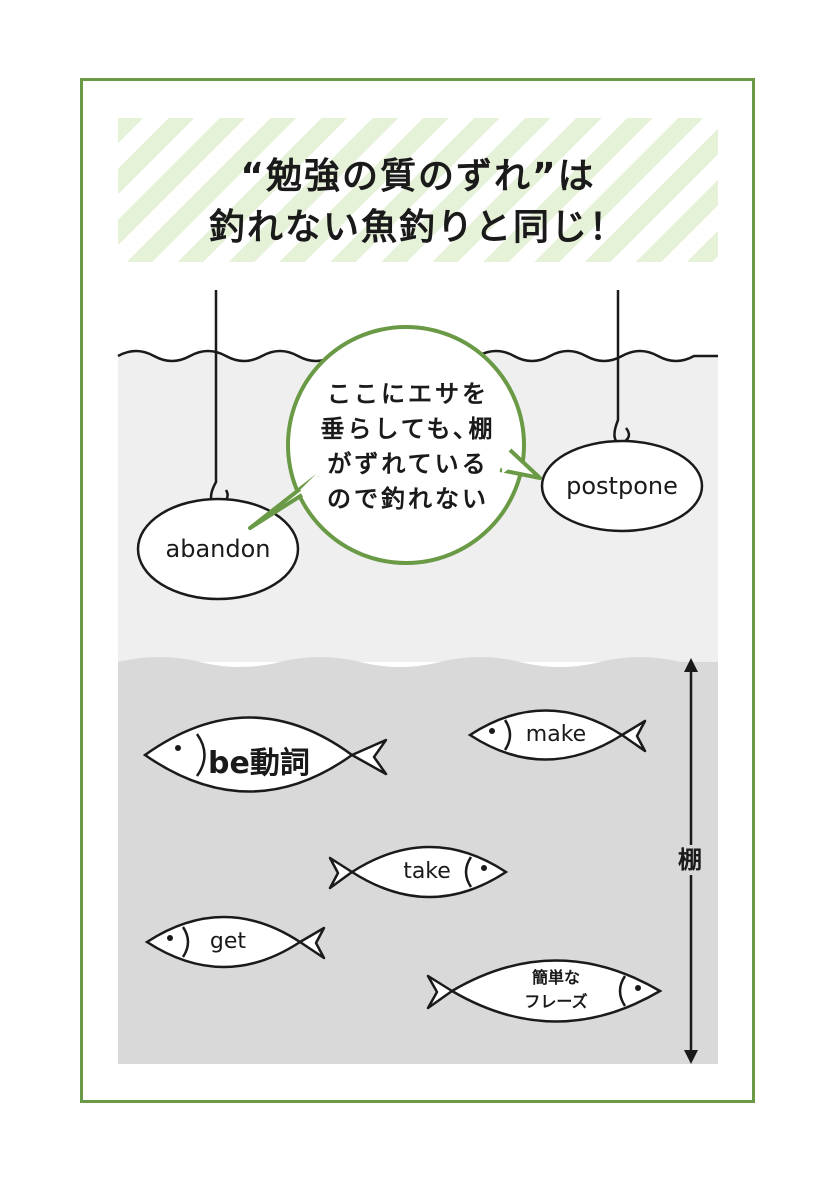 The width and height of the screenshot is (837, 1186). I want to click on fish-label-take: take, so click(427, 871).